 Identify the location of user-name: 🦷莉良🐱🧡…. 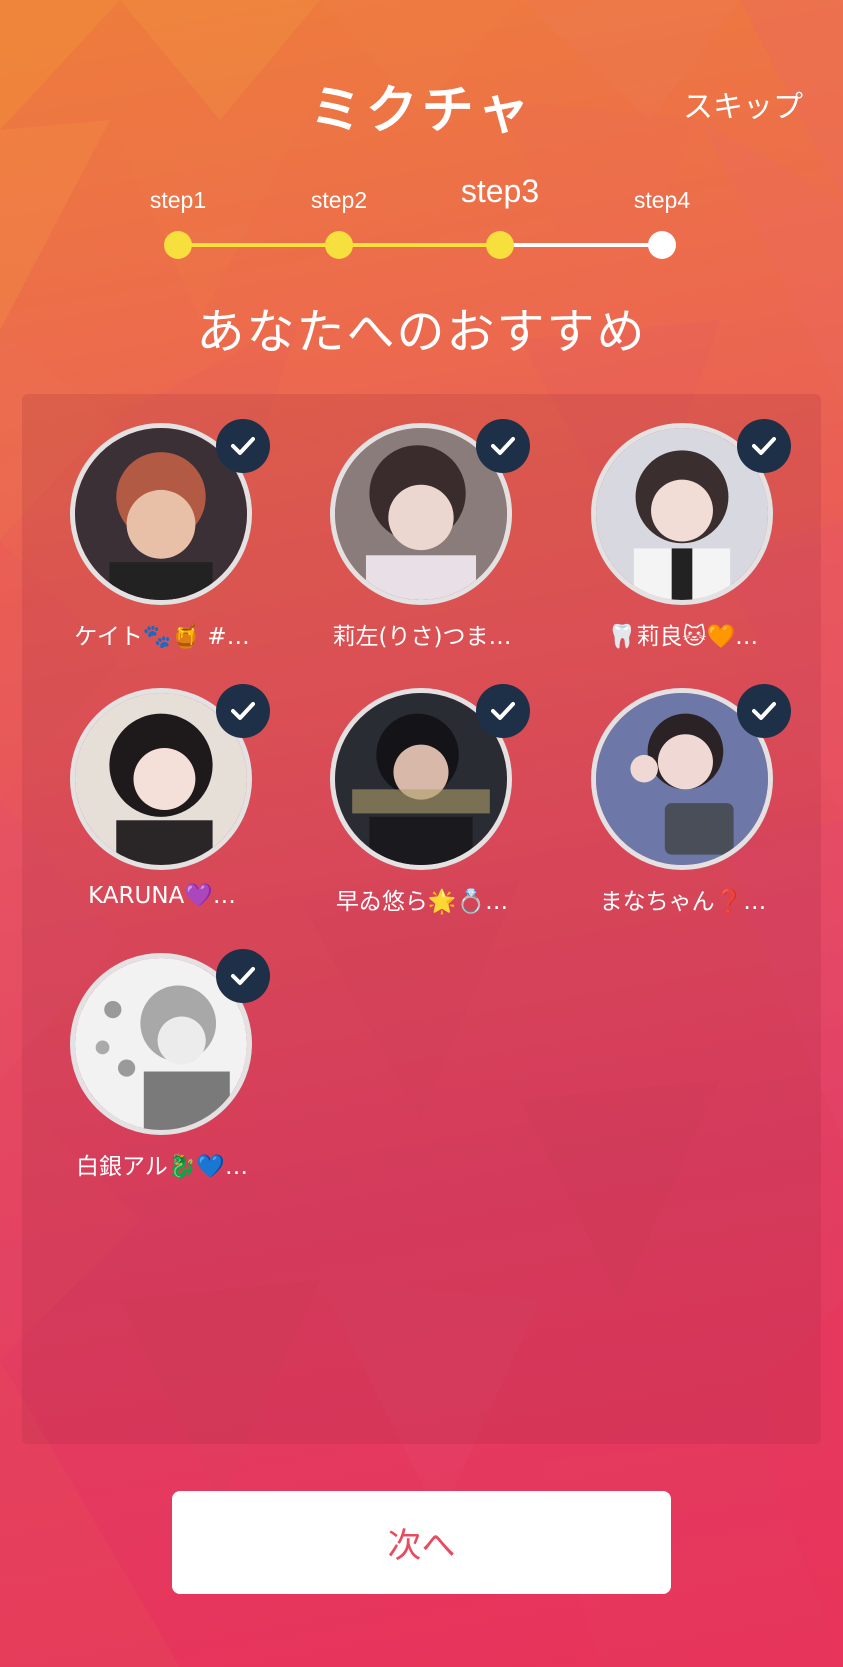
(683, 637).